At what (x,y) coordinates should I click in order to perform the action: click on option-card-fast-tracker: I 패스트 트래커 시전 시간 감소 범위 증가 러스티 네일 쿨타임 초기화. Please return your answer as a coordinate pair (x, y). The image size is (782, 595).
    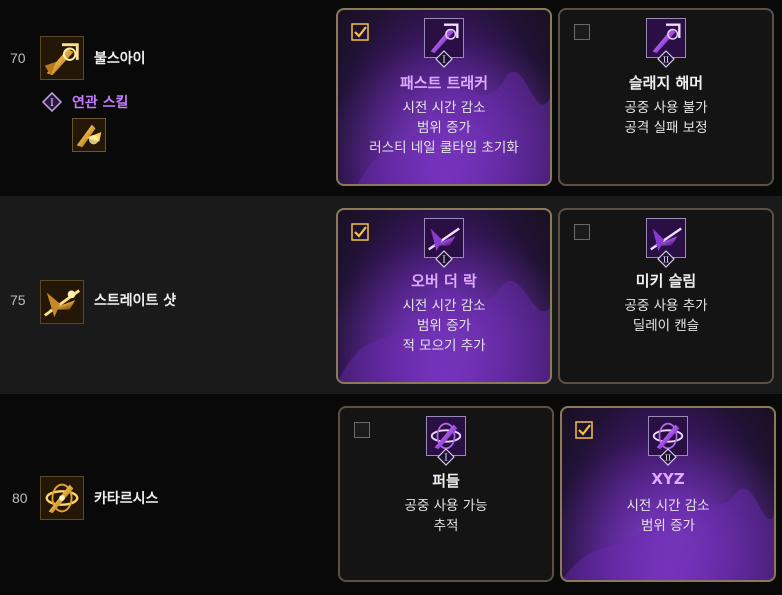
    Looking at the image, I should click on (444, 97).